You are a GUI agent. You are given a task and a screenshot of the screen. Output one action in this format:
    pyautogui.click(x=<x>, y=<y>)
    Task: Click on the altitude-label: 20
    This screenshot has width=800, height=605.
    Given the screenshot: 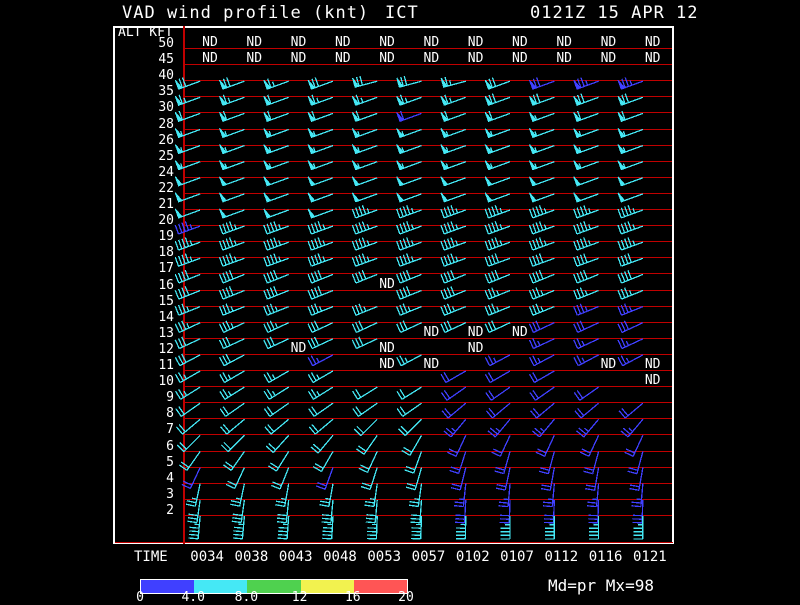 What is the action you would take?
    pyautogui.click(x=152, y=220)
    